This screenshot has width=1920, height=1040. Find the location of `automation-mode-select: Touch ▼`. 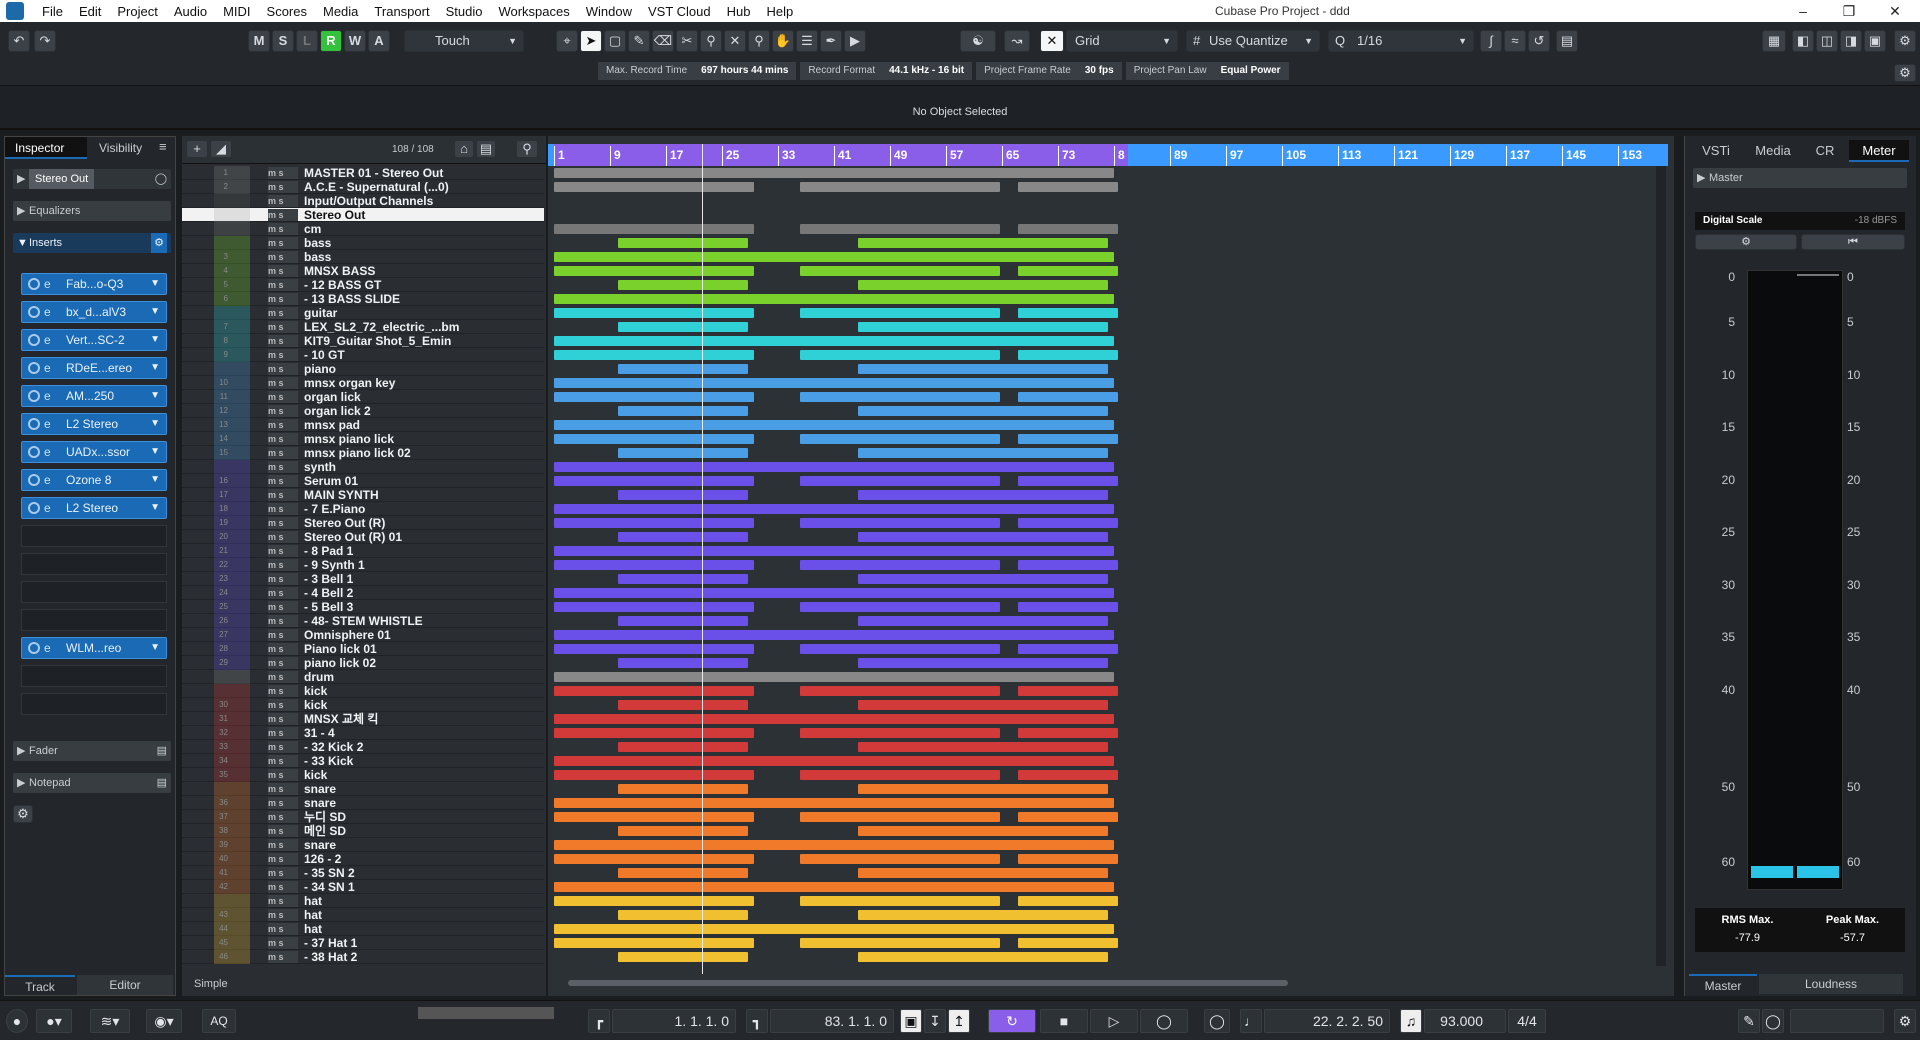

automation-mode-select: Touch ▼ is located at coordinates (464, 41).